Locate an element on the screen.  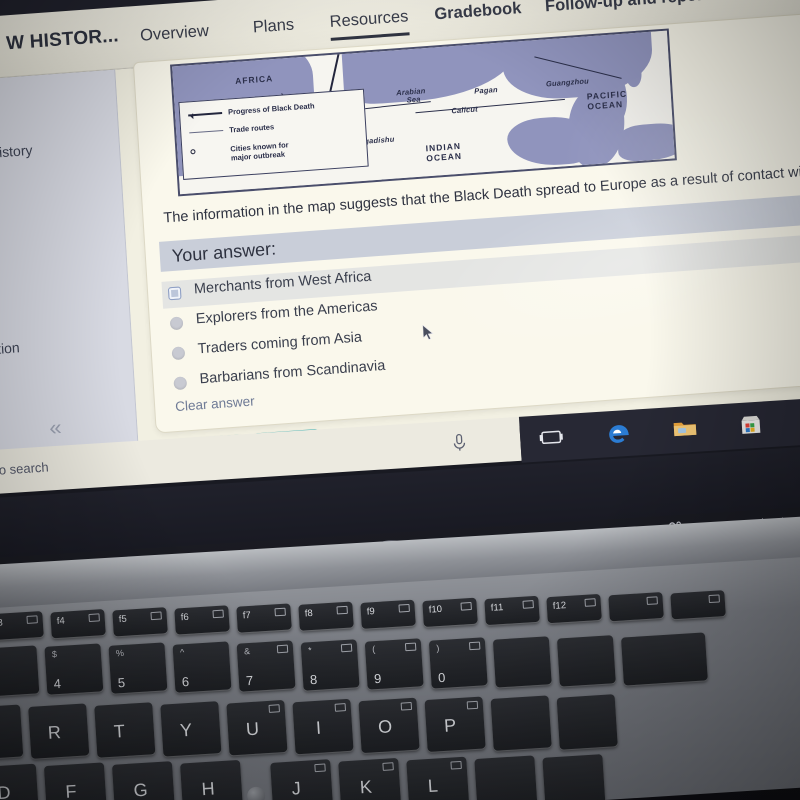
key-f3: f3 is located at coordinates (22, 625).